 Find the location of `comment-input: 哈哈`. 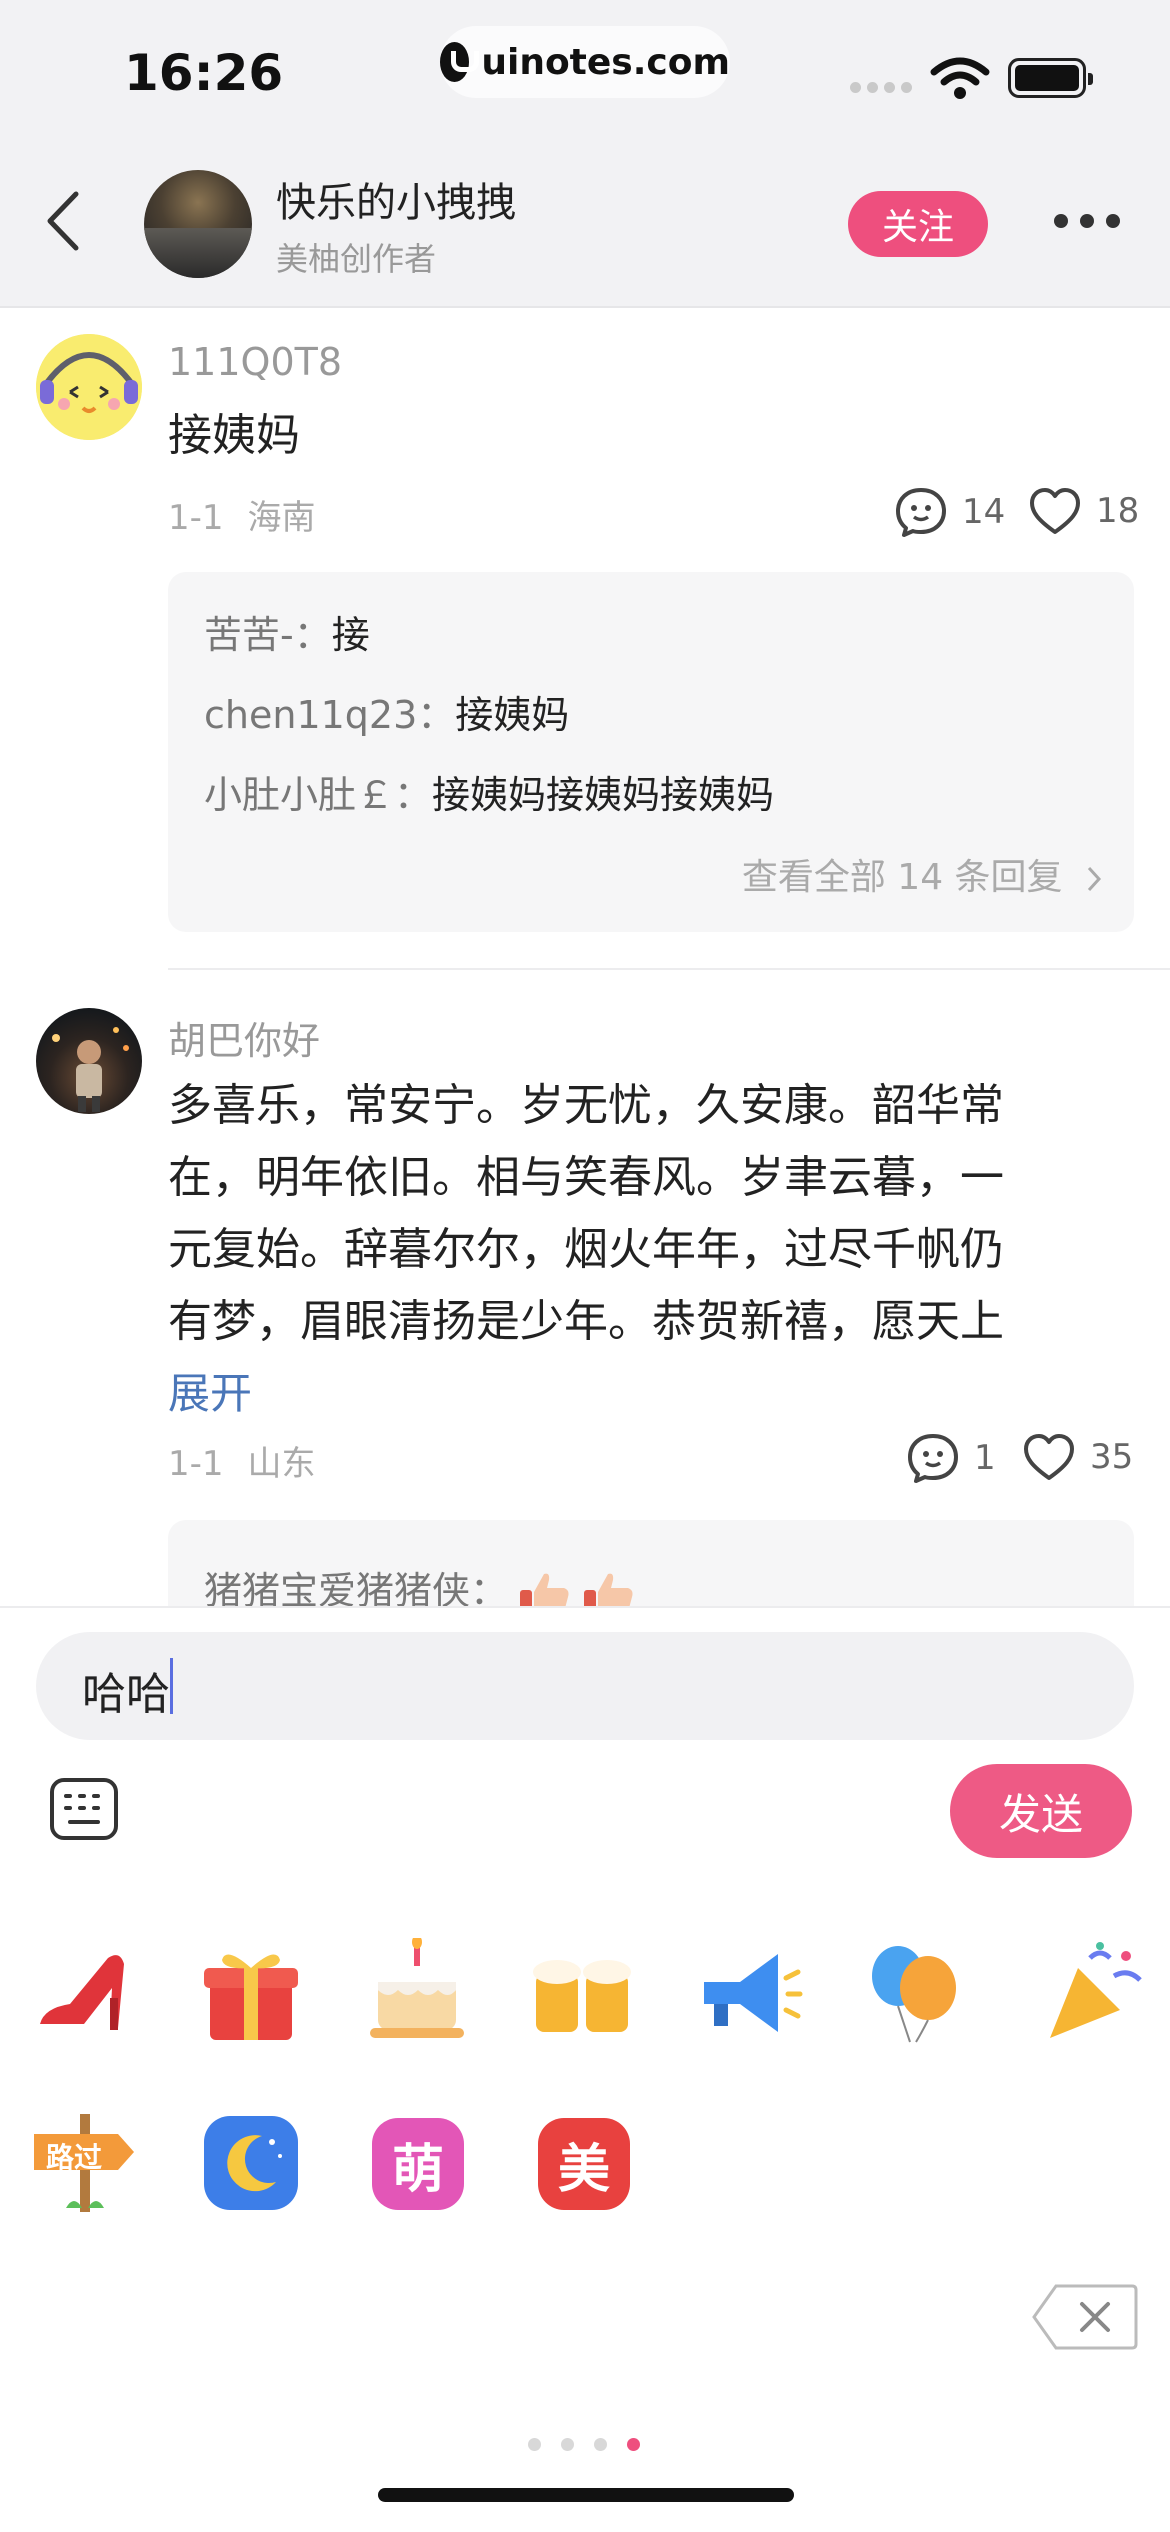

comment-input: 哈哈 is located at coordinates (585, 1686).